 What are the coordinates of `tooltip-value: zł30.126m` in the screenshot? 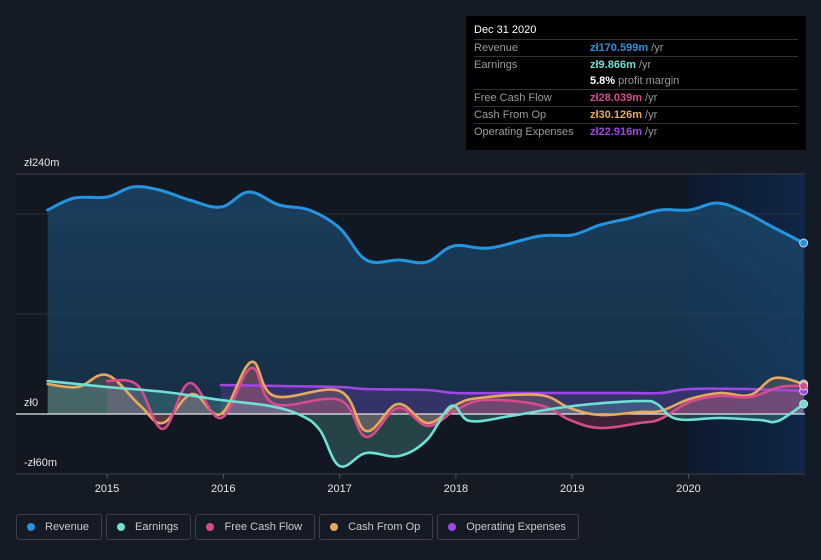 It's located at (616, 115).